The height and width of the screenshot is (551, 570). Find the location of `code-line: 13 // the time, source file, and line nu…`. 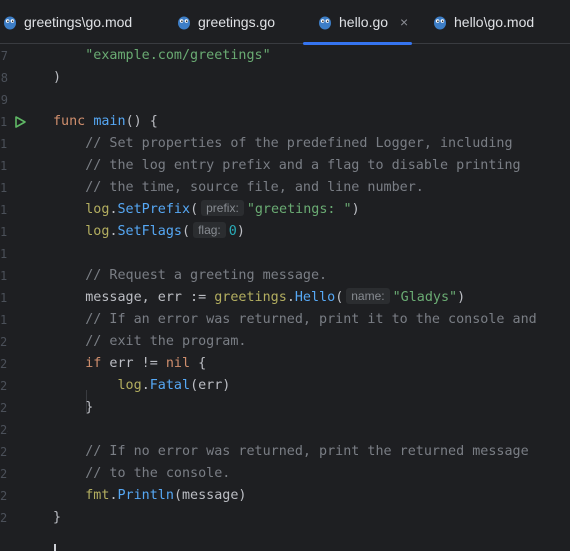

code-line: 13 // the time, source file, and line nu… is located at coordinates (285, 188).